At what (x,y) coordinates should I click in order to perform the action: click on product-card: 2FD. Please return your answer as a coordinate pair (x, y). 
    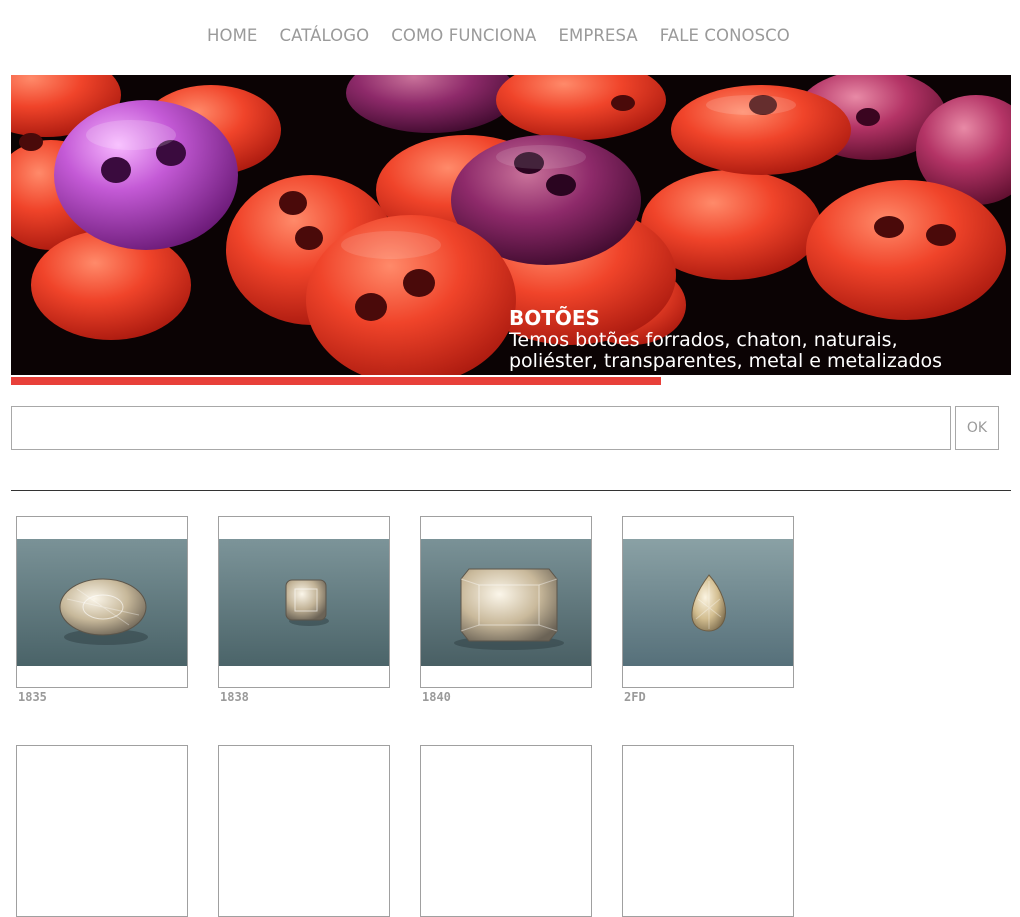
    Looking at the image, I should click on (708, 610).